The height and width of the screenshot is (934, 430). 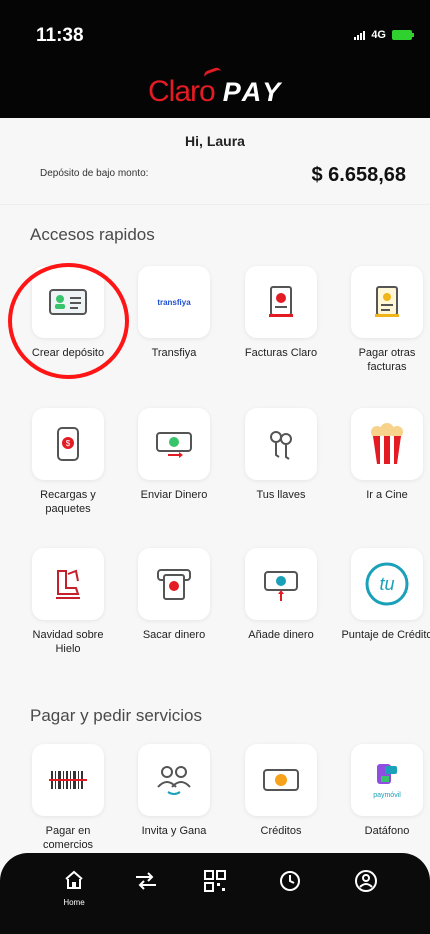 I want to click on tile-label: Facturas Claro, so click(x=281, y=353).